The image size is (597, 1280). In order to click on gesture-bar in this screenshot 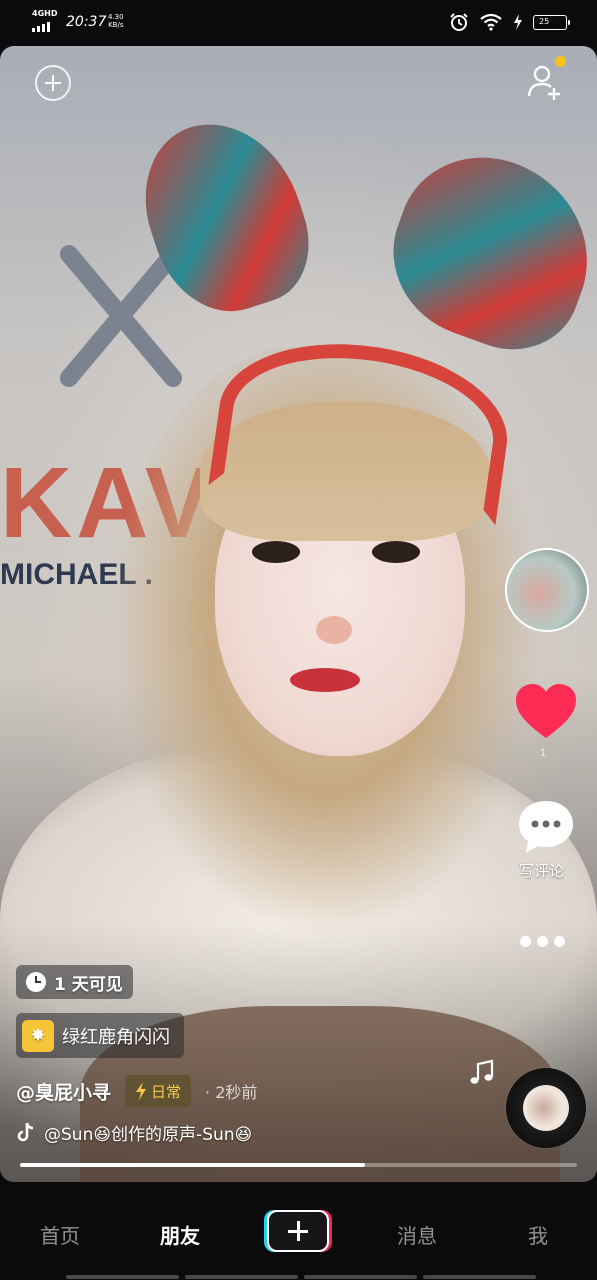, I will do `click(301, 1277)`.